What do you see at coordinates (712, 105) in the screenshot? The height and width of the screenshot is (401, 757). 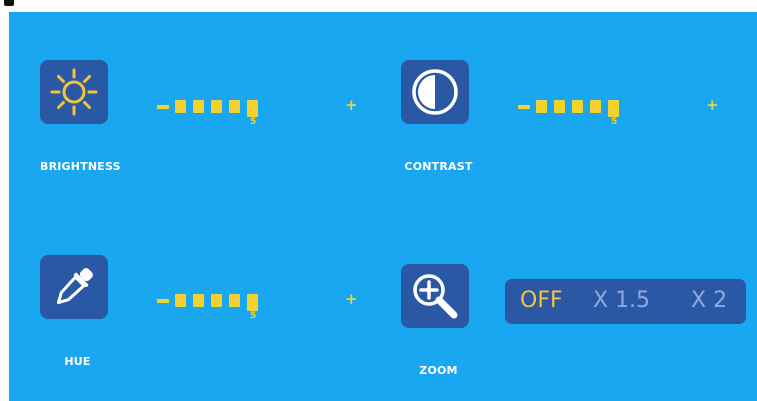 I see `contrast-increase-button: +` at bounding box center [712, 105].